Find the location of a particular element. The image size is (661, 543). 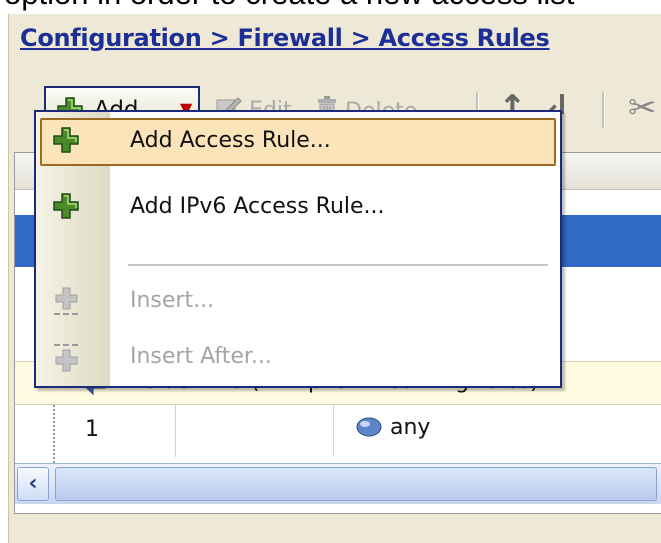

toolbar-divider is located at coordinates (603, 110).